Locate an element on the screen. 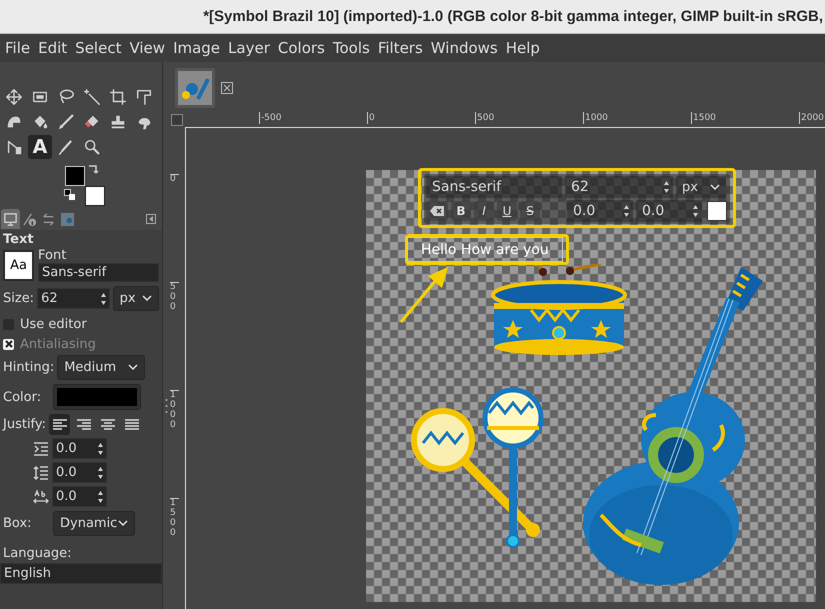  brush-icon is located at coordinates (66, 122).